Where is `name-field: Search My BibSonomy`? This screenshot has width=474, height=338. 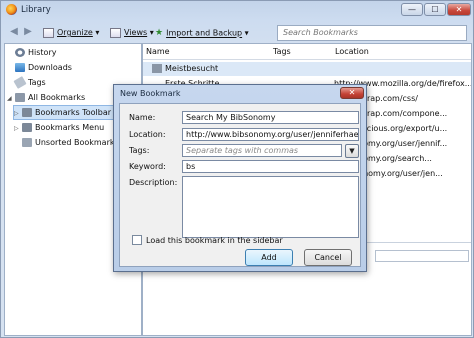 name-field: Search My BibSonomy is located at coordinates (270, 117).